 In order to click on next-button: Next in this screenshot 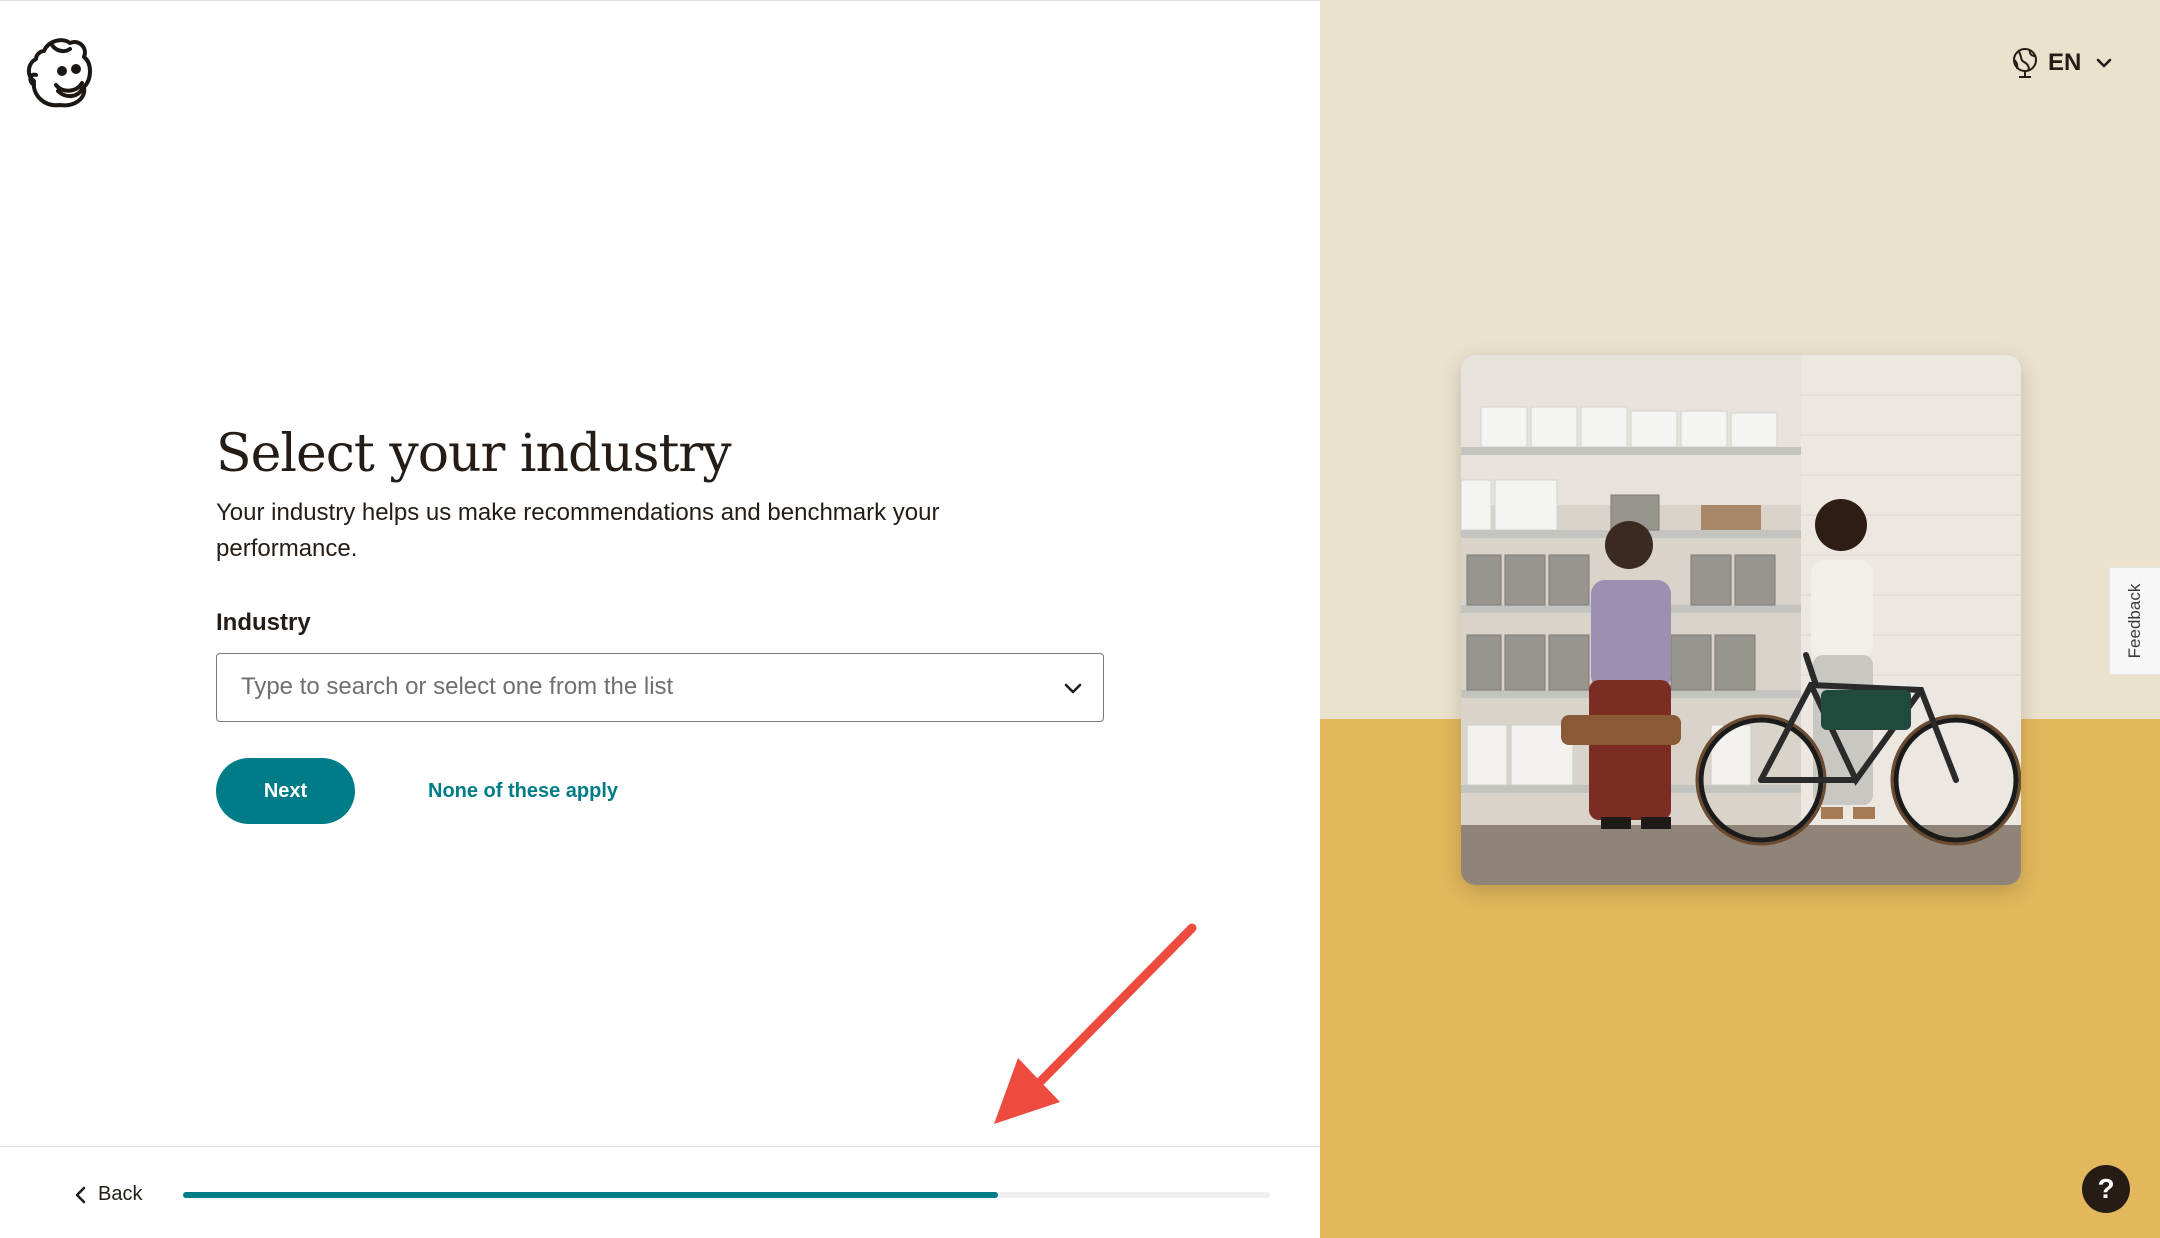, I will do `click(285, 791)`.